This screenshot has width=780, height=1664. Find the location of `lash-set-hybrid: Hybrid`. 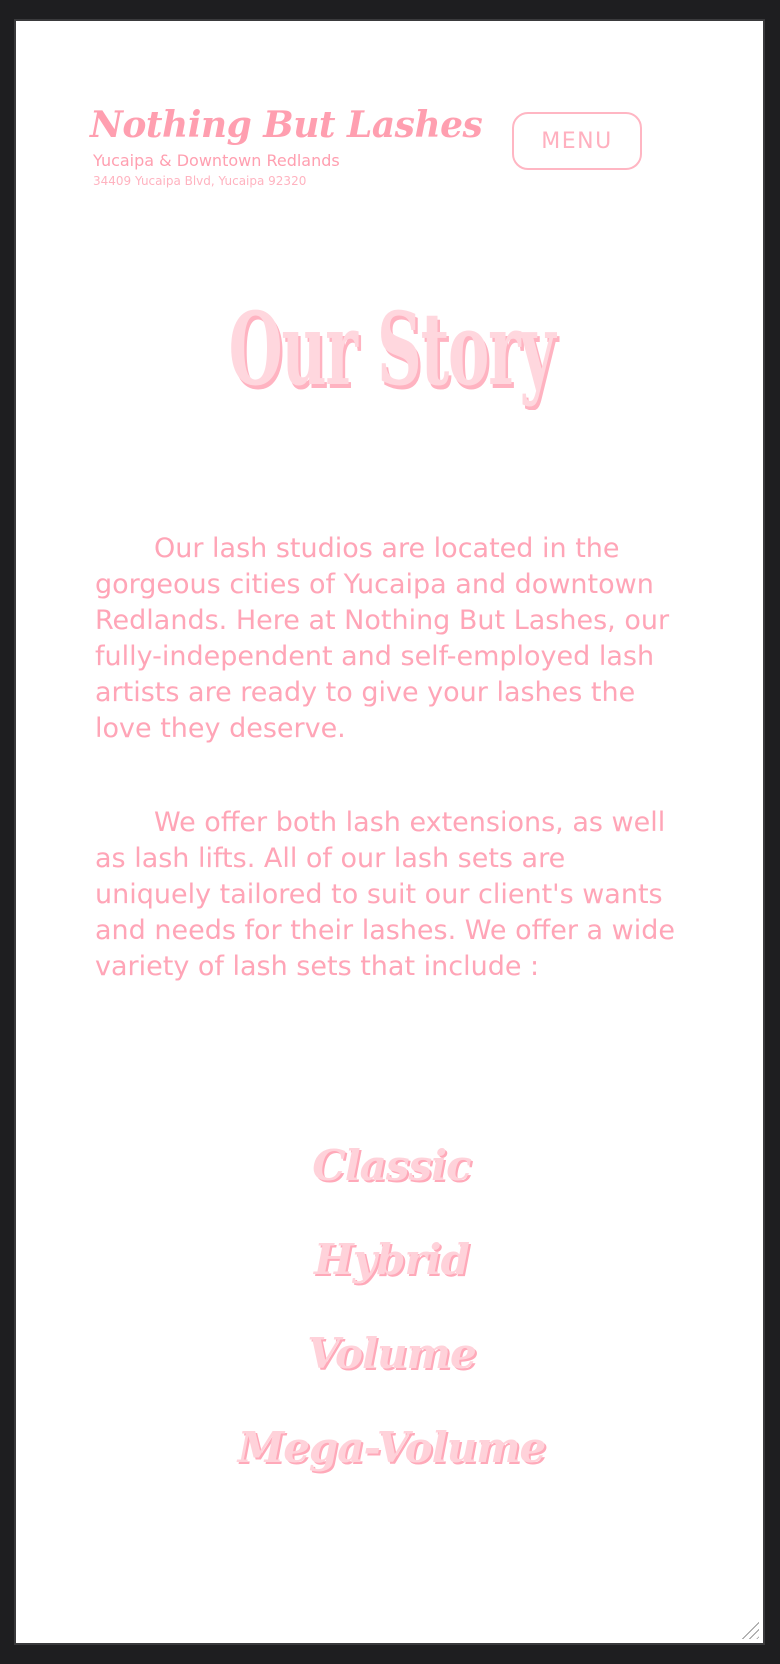

lash-set-hybrid: Hybrid is located at coordinates (392, 1259).